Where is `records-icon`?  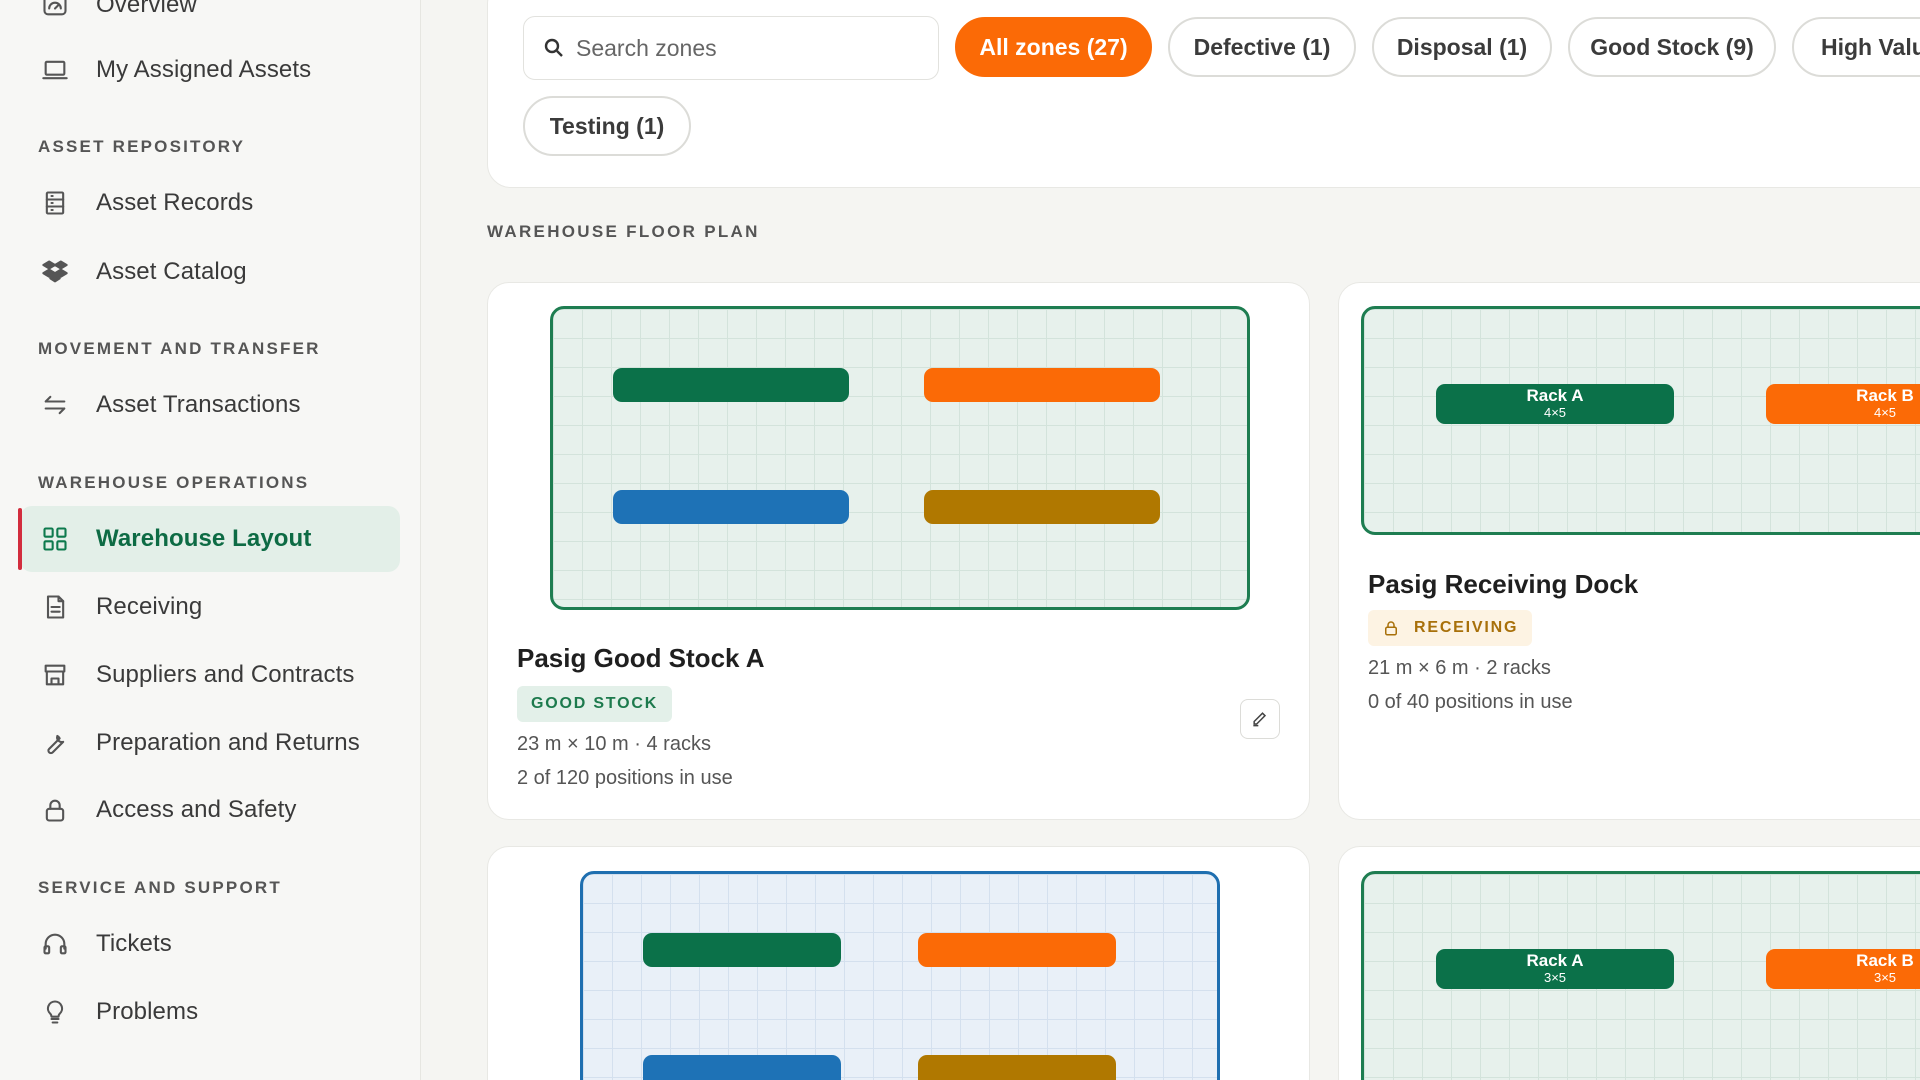
records-icon is located at coordinates (55, 203).